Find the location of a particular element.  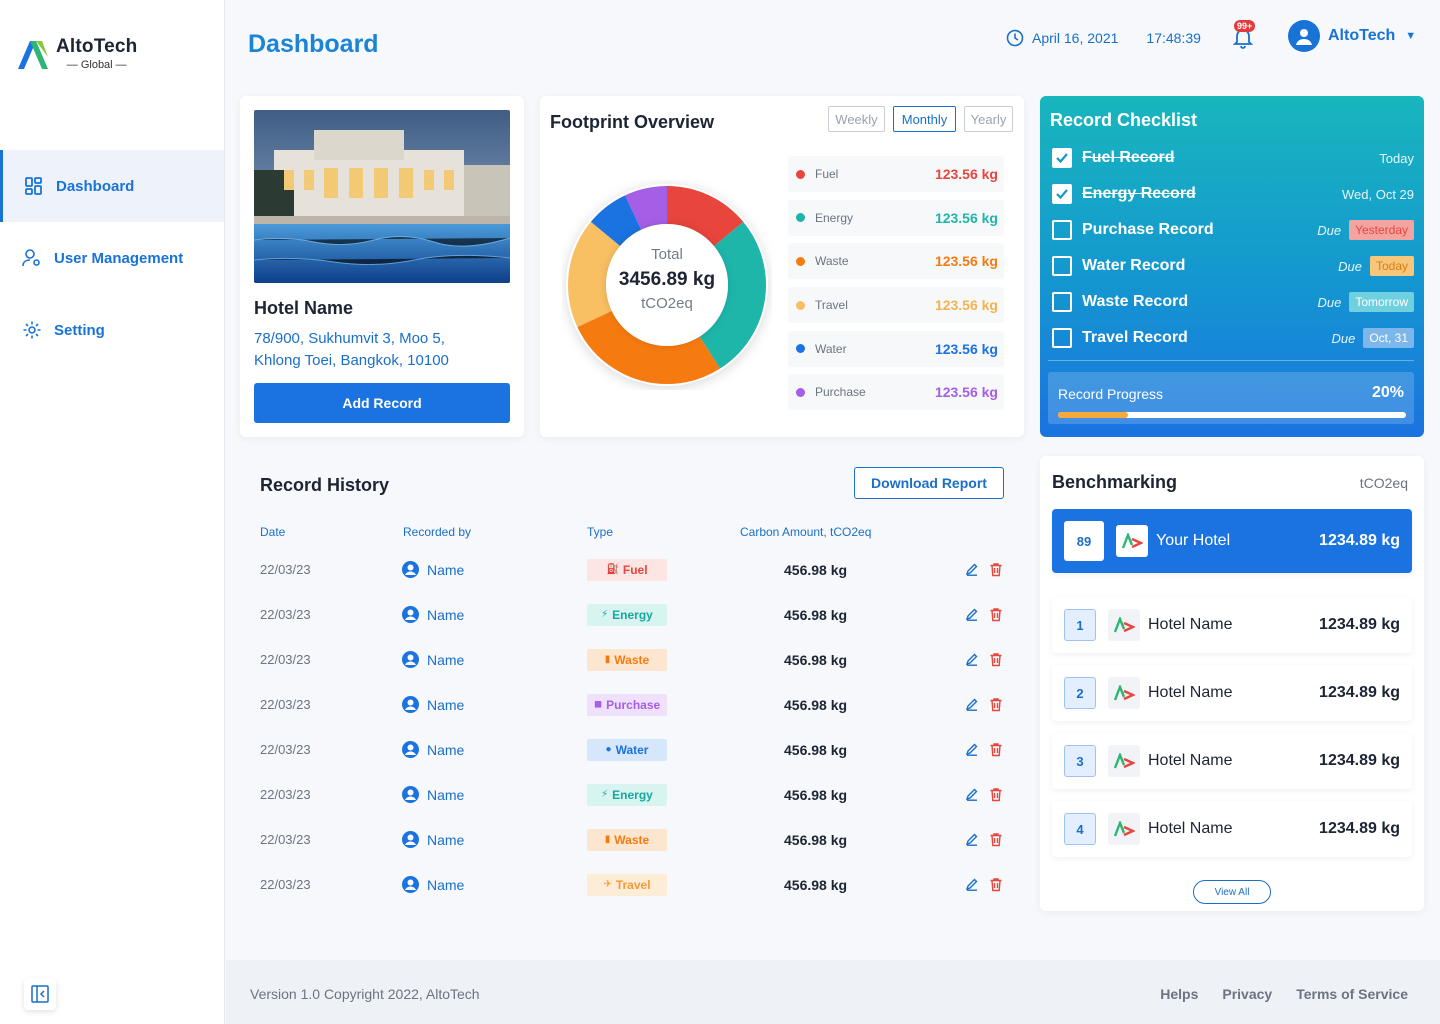

checklist-item-water-record: Water Record Due Today is located at coordinates (1233, 266).